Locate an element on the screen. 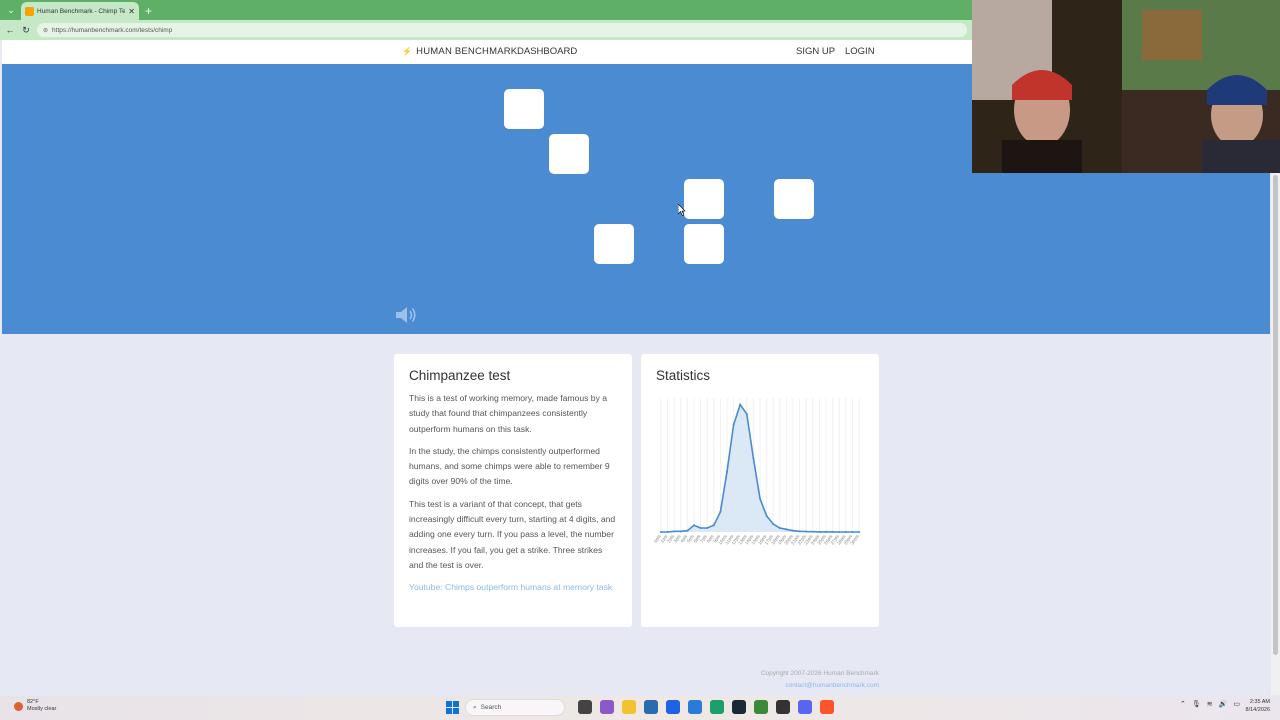 The height and width of the screenshot is (720, 1280). battery-icon: ▭ is located at coordinates (1236, 704).